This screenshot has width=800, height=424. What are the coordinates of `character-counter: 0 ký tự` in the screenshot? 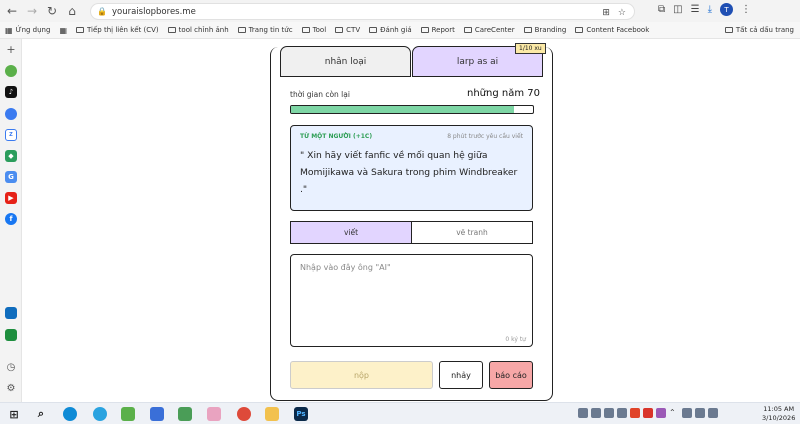 It's located at (515, 339).